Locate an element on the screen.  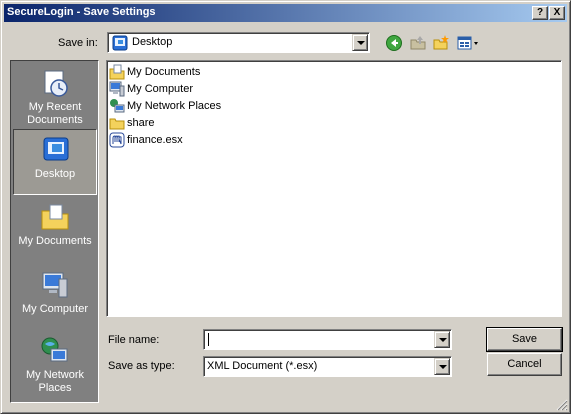
places-bar: My Recent Documents Desktop My Documents is located at coordinates (54, 231).